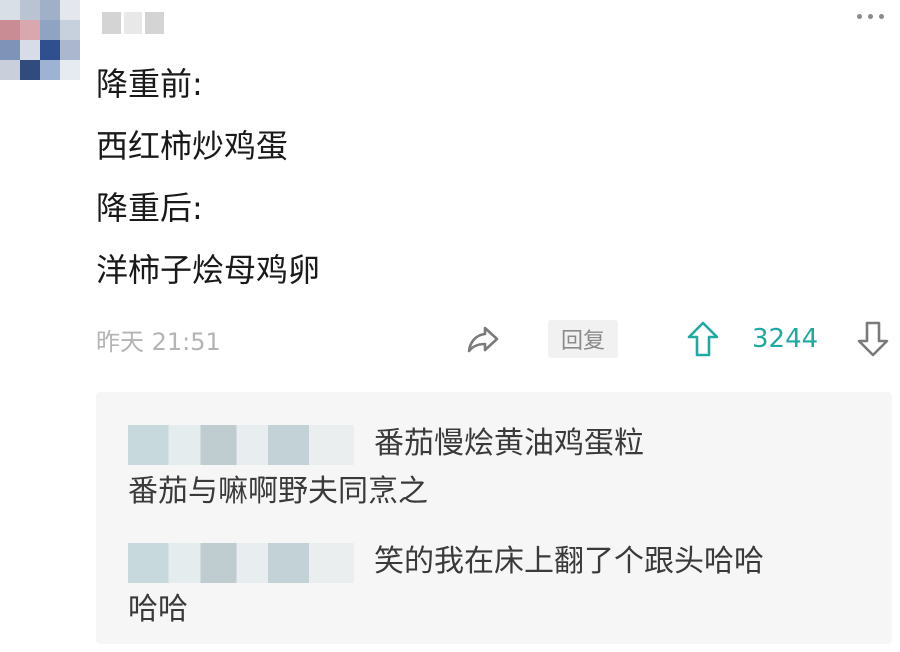  Describe the element at coordinates (873, 339) in the screenshot. I see `downvote-arrow-icon` at that location.